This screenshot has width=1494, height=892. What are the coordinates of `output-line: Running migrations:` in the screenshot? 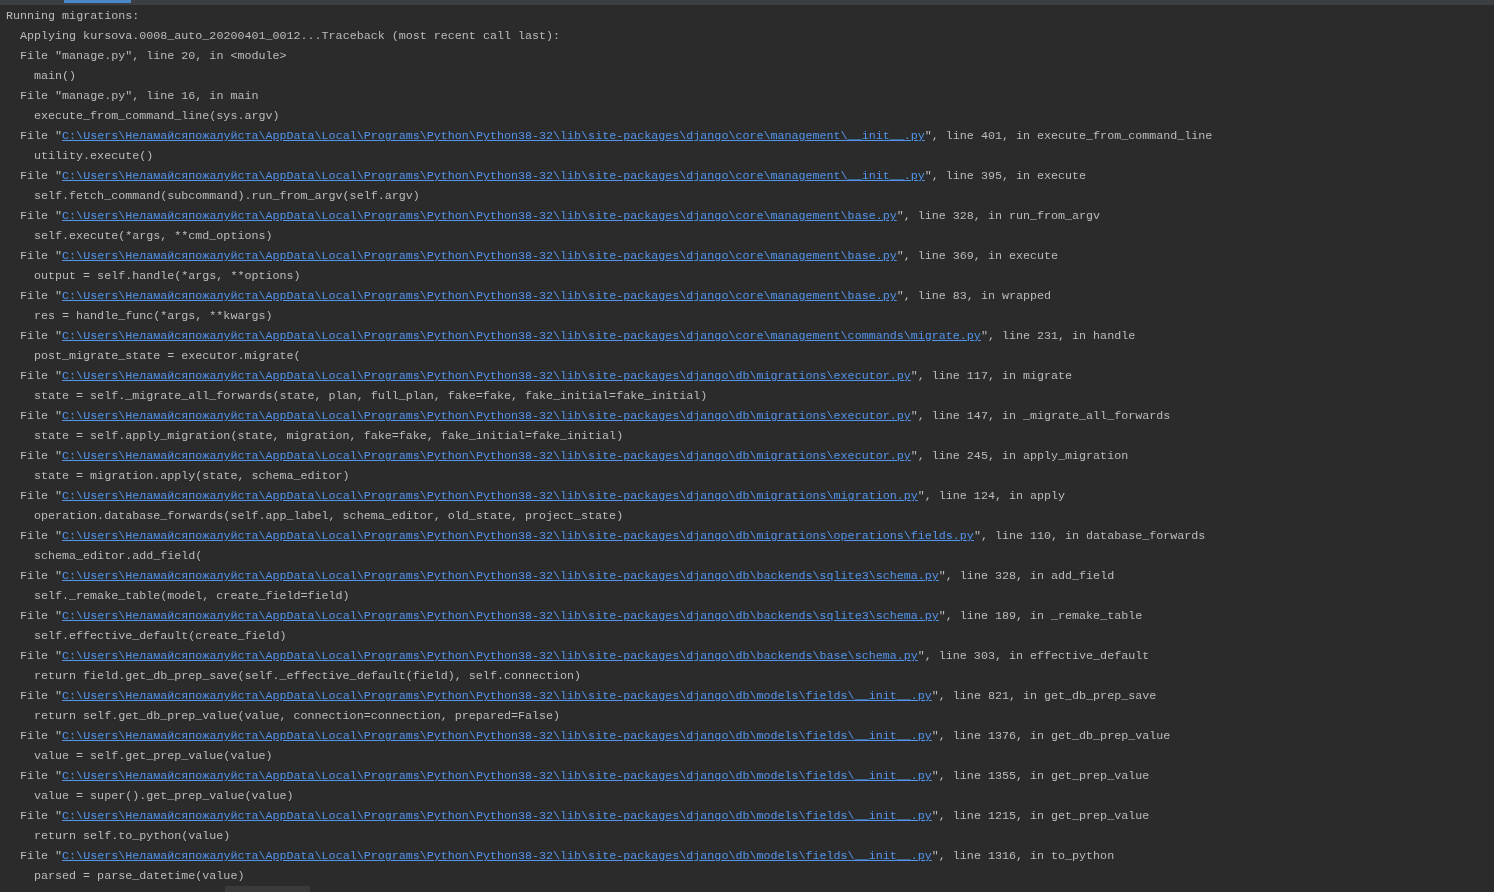 It's located at (73, 16).